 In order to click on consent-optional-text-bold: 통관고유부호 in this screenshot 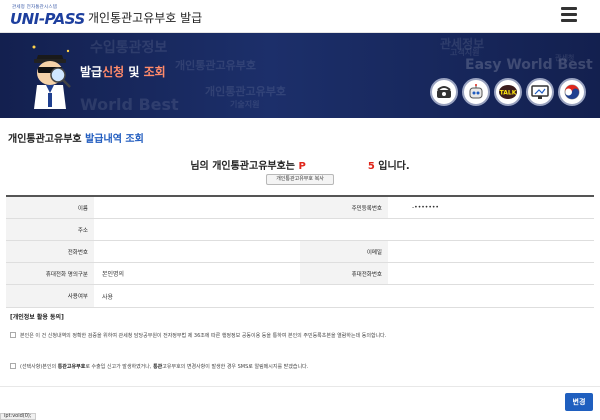, I will do `click(71, 366)`.